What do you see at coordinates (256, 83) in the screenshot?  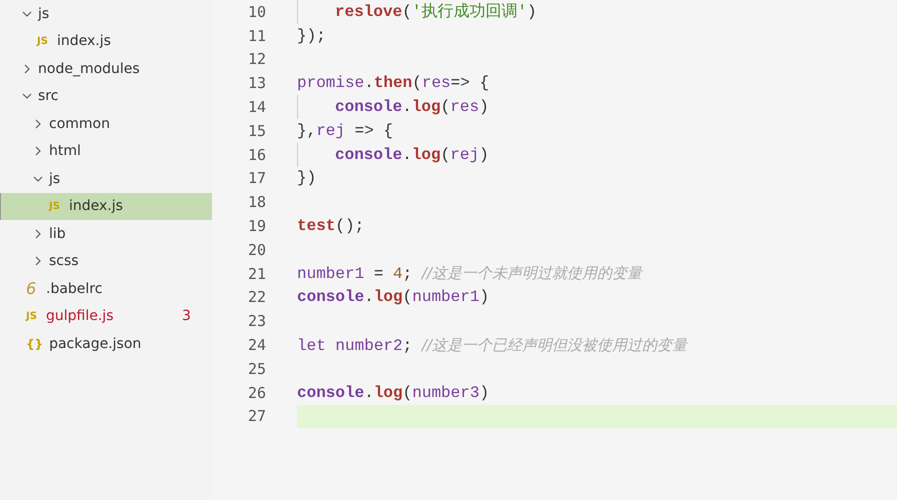 I see `line-number: 13` at bounding box center [256, 83].